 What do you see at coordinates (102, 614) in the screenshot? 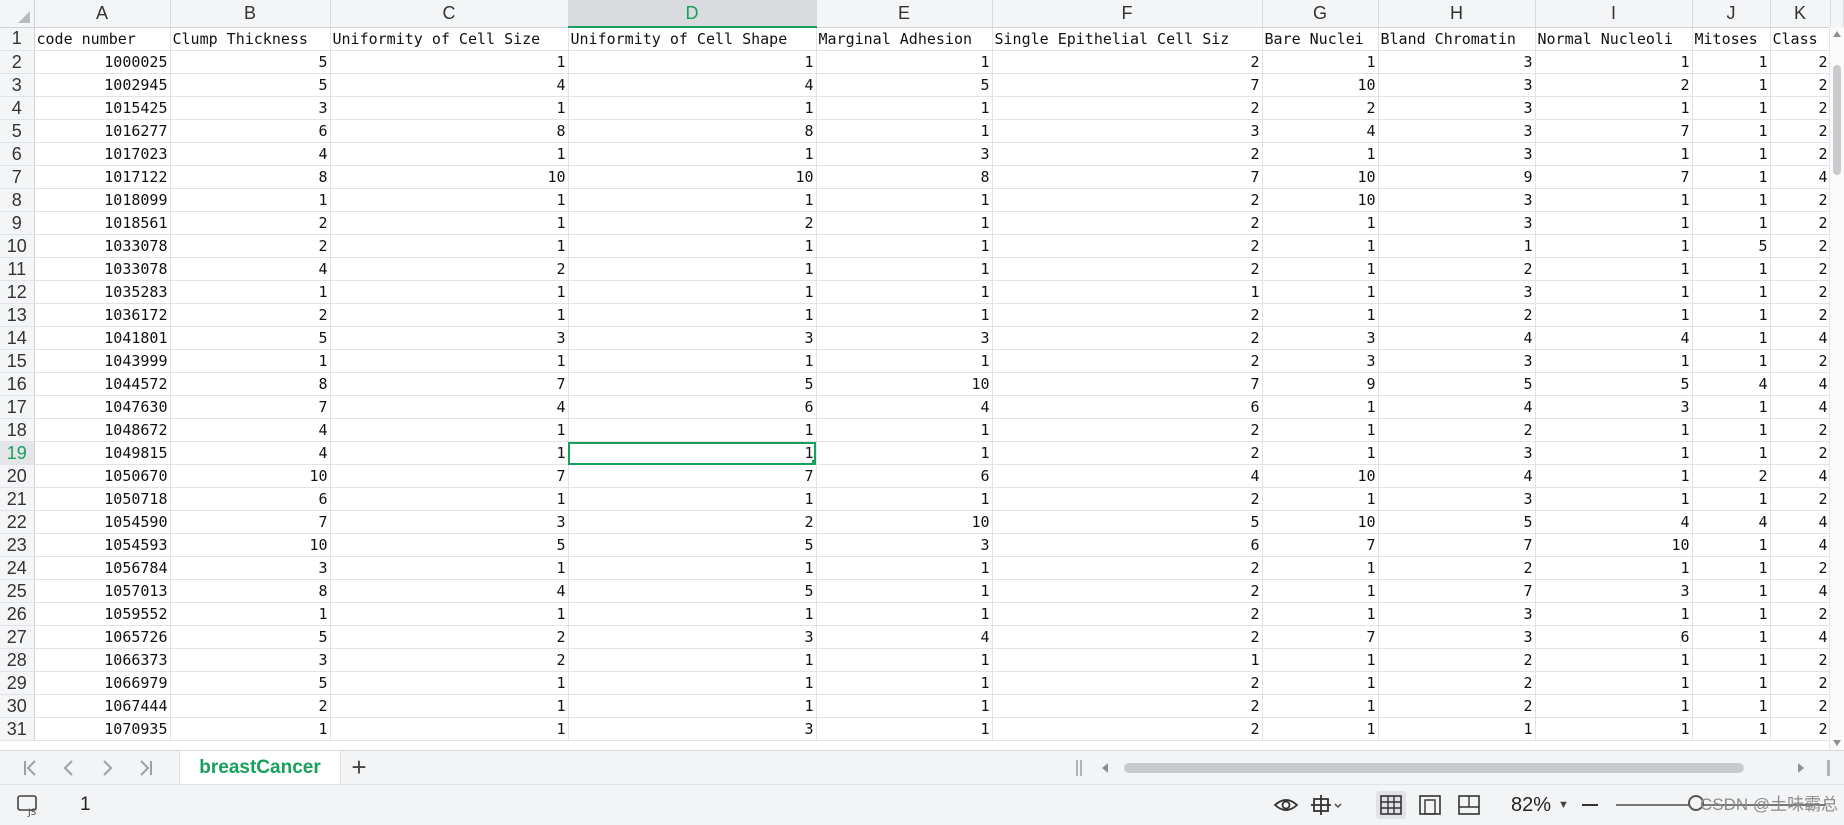
I see `table-cell: 1059552` at bounding box center [102, 614].